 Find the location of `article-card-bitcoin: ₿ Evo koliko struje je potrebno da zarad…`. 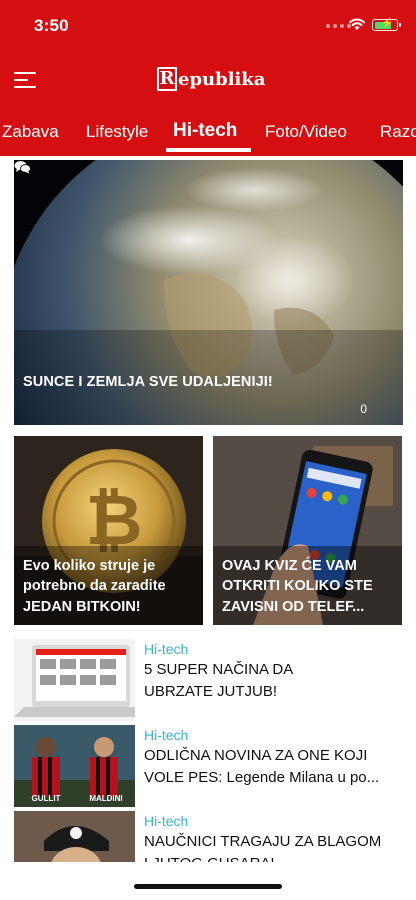

article-card-bitcoin: ₿ Evo koliko struje je potrebno da zarad… is located at coordinates (108, 530).